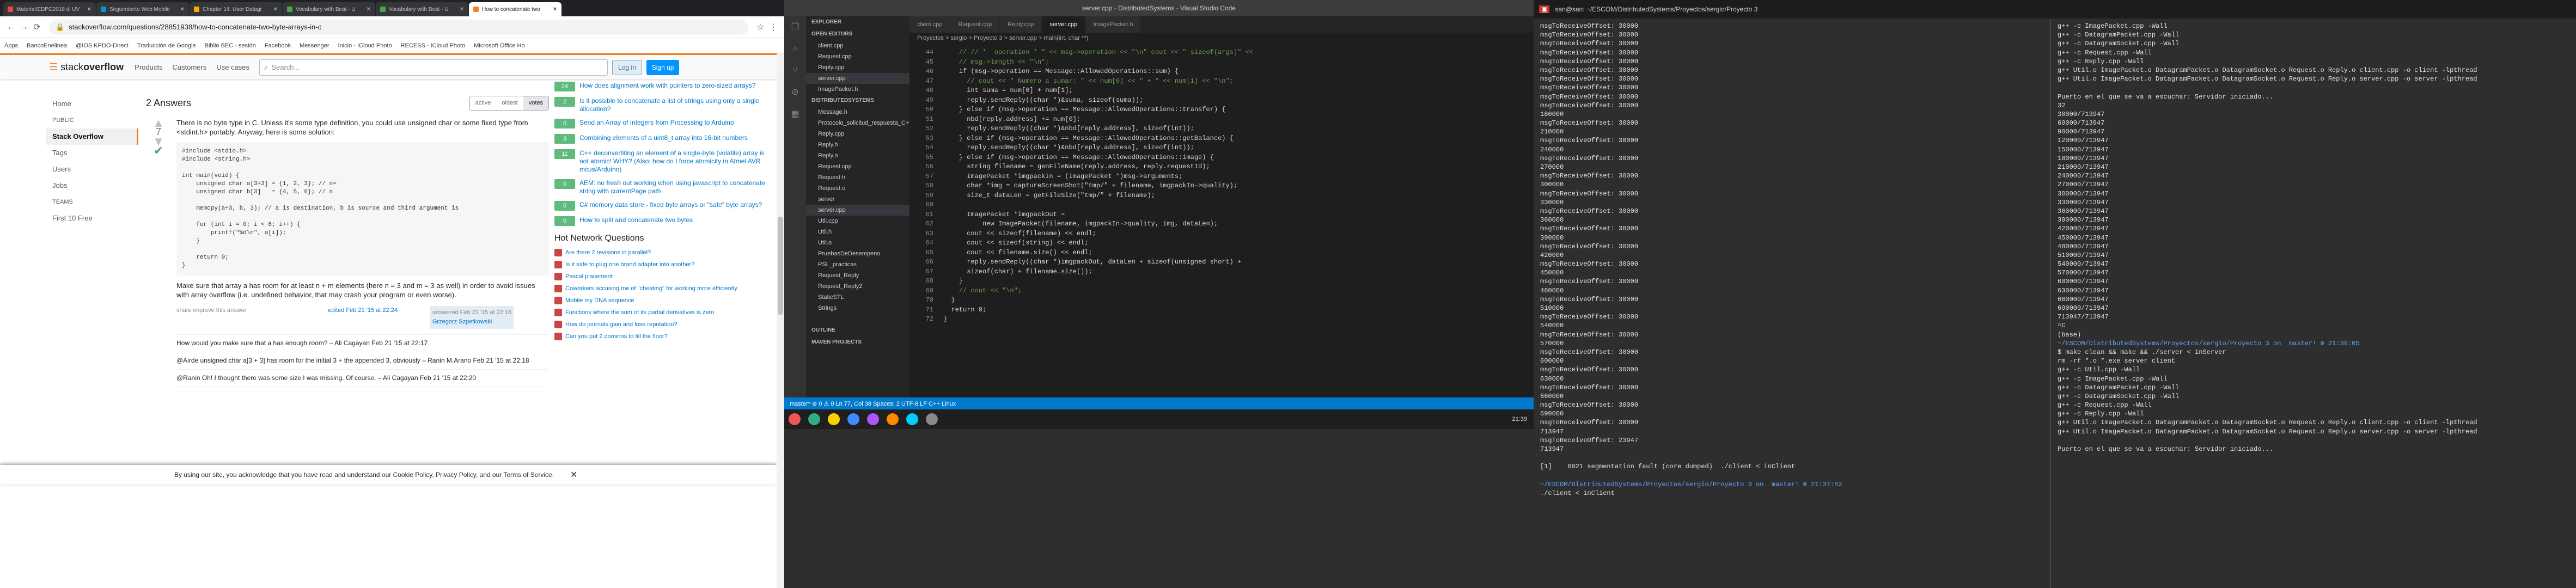  What do you see at coordinates (166, 45) in the screenshot?
I see `bookmark-item: Traducción de Google` at bounding box center [166, 45].